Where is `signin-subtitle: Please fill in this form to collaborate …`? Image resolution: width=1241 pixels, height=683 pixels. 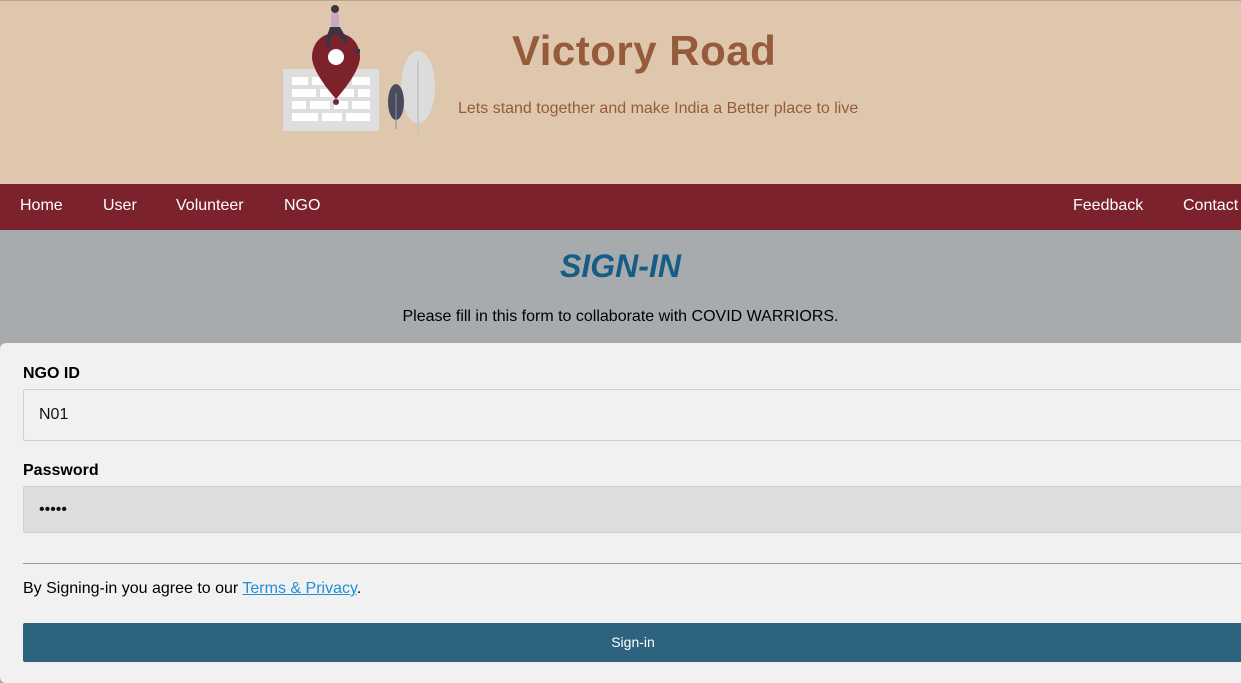
signin-subtitle: Please fill in this form to collaborate … is located at coordinates (620, 316).